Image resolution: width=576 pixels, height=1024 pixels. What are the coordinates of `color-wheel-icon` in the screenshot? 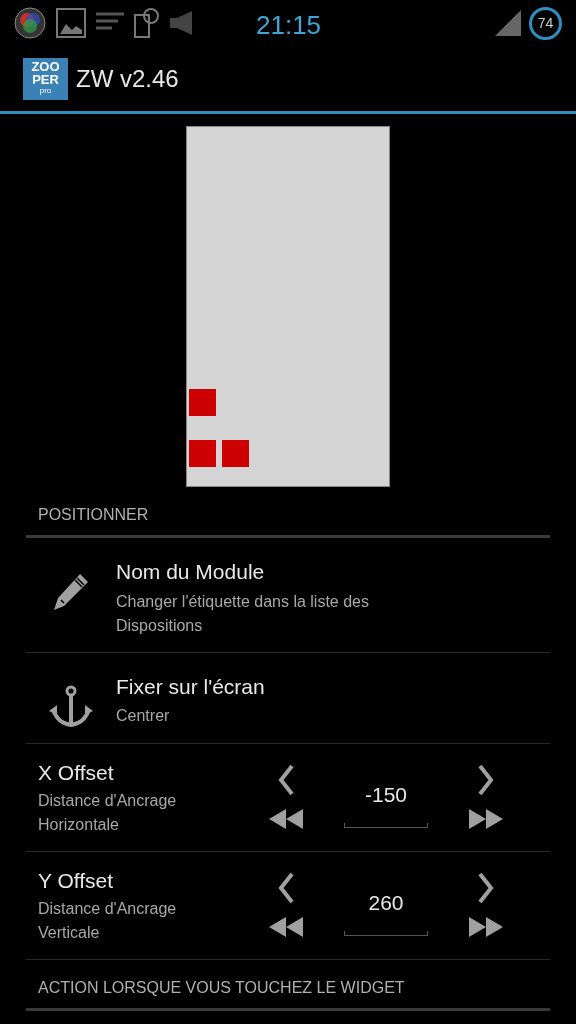 It's located at (30, 23).